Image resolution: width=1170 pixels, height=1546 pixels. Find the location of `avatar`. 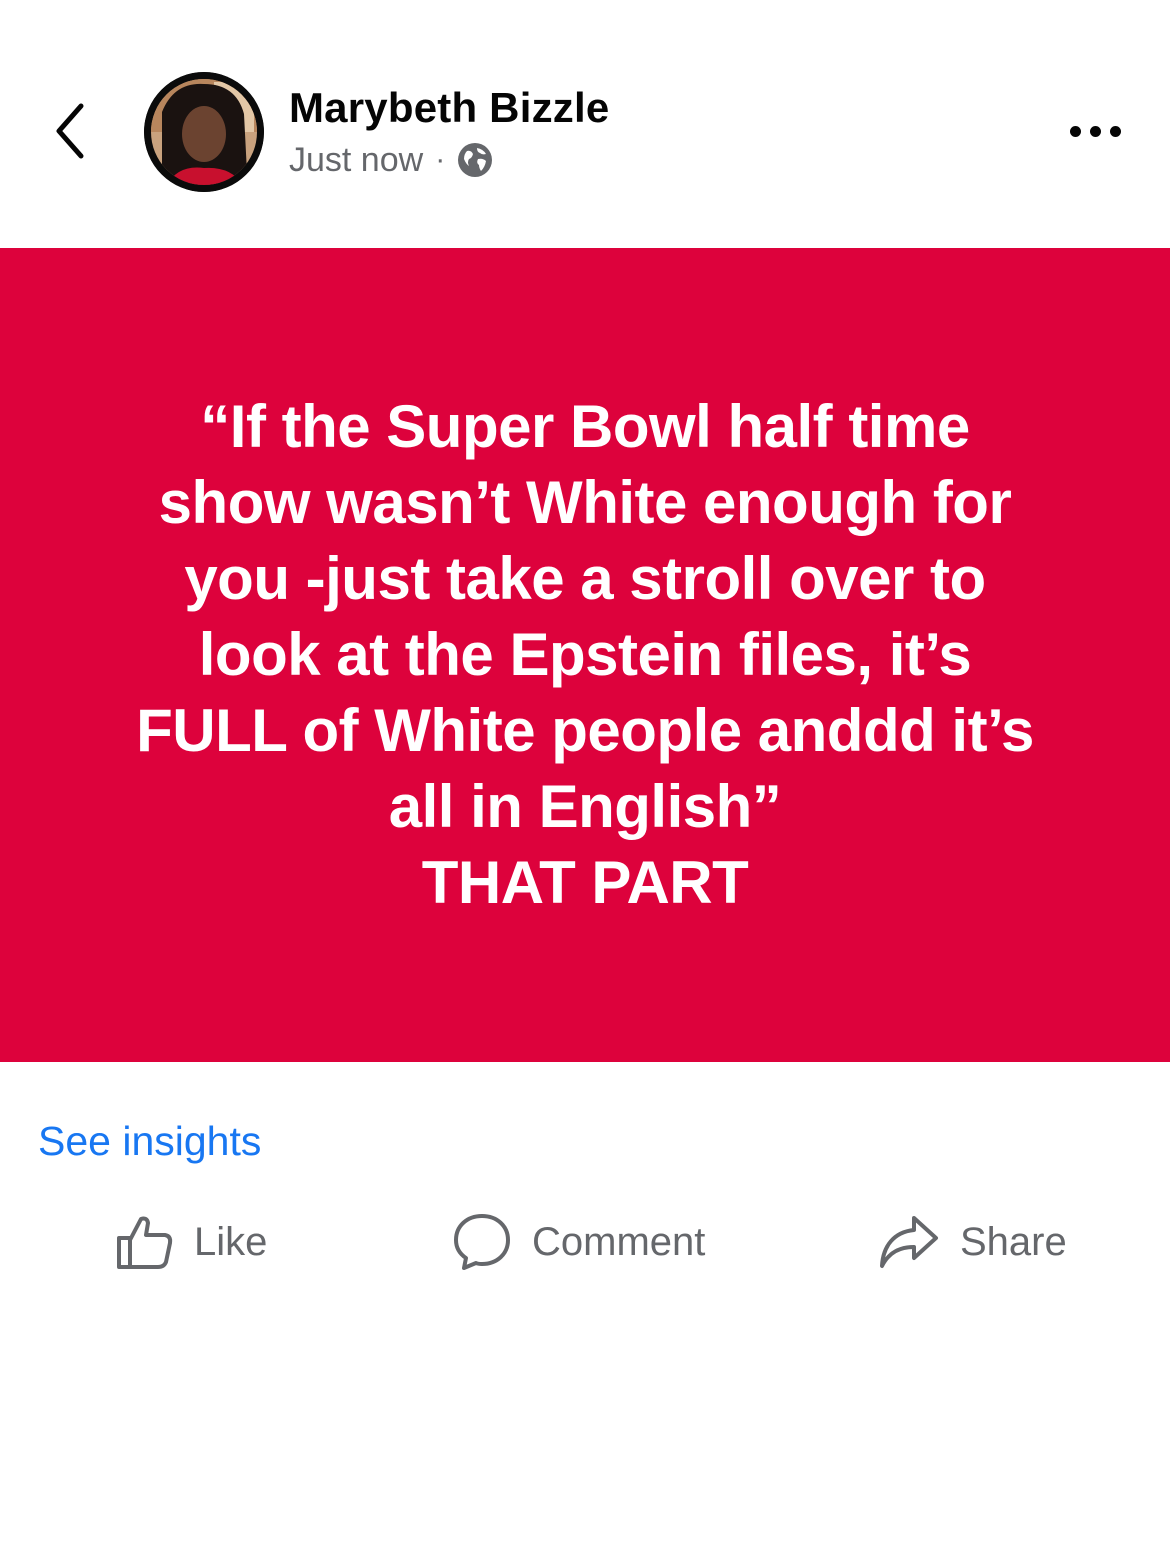

avatar is located at coordinates (204, 132).